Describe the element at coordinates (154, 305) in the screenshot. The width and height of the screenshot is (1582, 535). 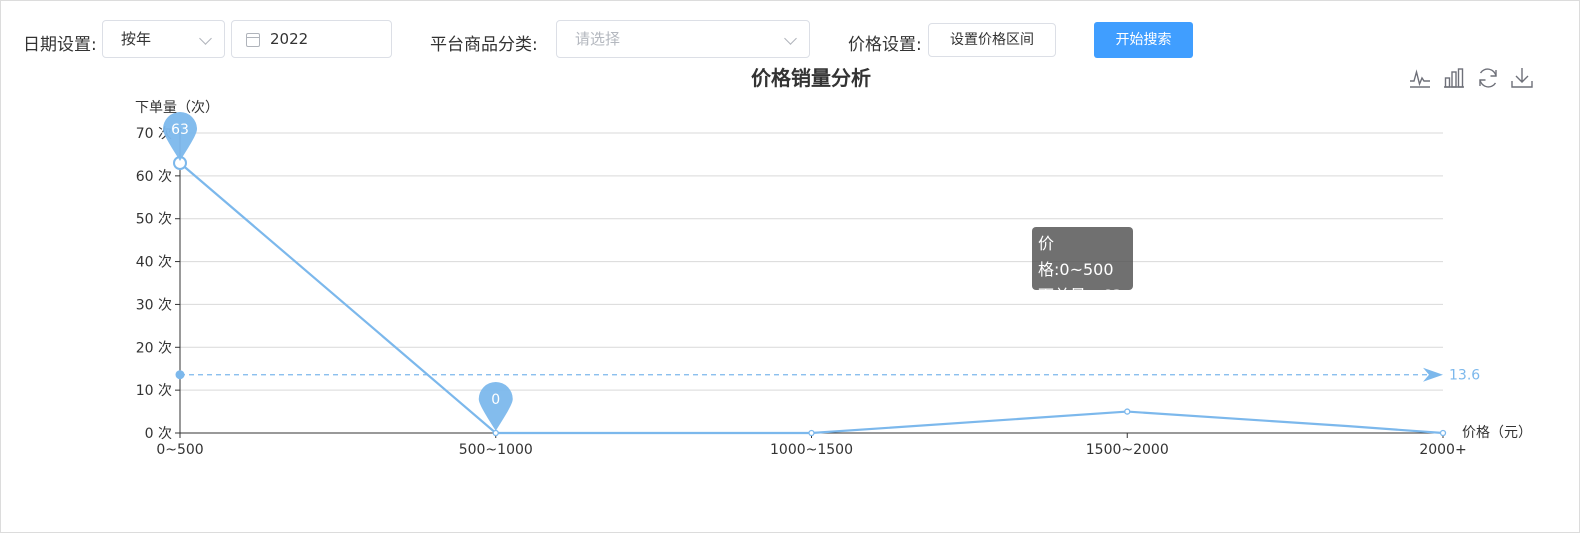
I see `y-tick-label: 30 次` at that location.